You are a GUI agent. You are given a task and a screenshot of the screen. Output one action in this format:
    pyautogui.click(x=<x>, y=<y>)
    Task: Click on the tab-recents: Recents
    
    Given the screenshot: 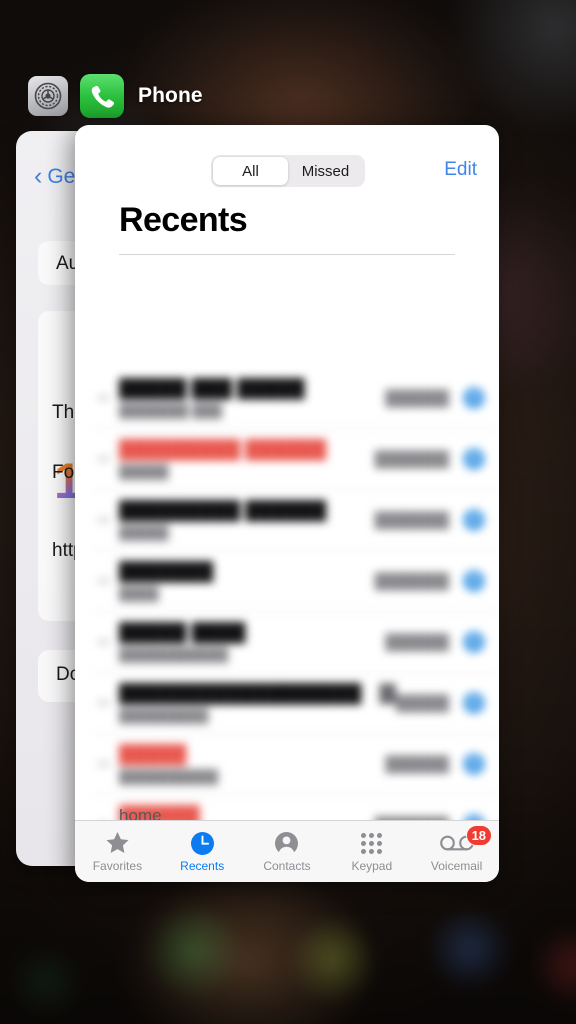 What is the action you would take?
    pyautogui.click(x=202, y=851)
    